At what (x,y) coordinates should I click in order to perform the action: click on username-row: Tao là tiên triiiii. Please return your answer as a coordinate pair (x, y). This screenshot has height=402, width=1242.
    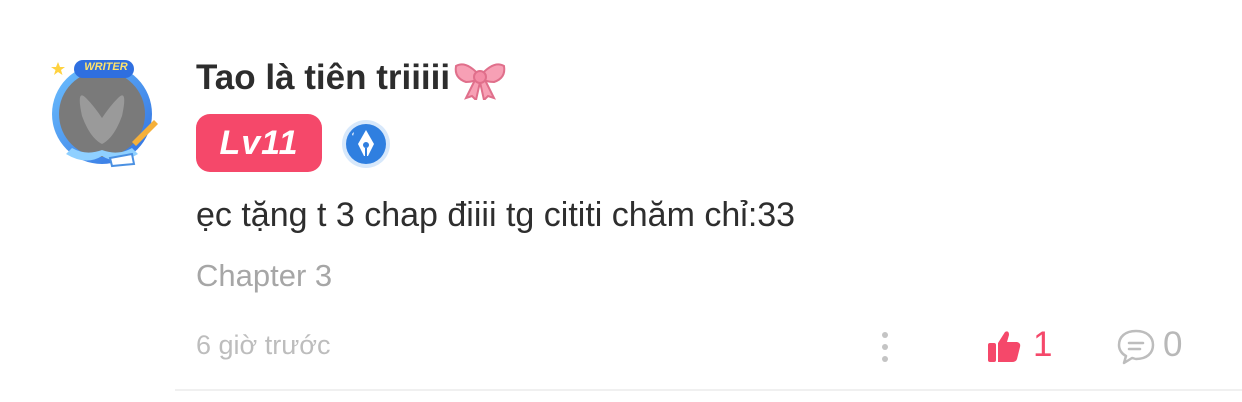
    Looking at the image, I should click on (352, 78).